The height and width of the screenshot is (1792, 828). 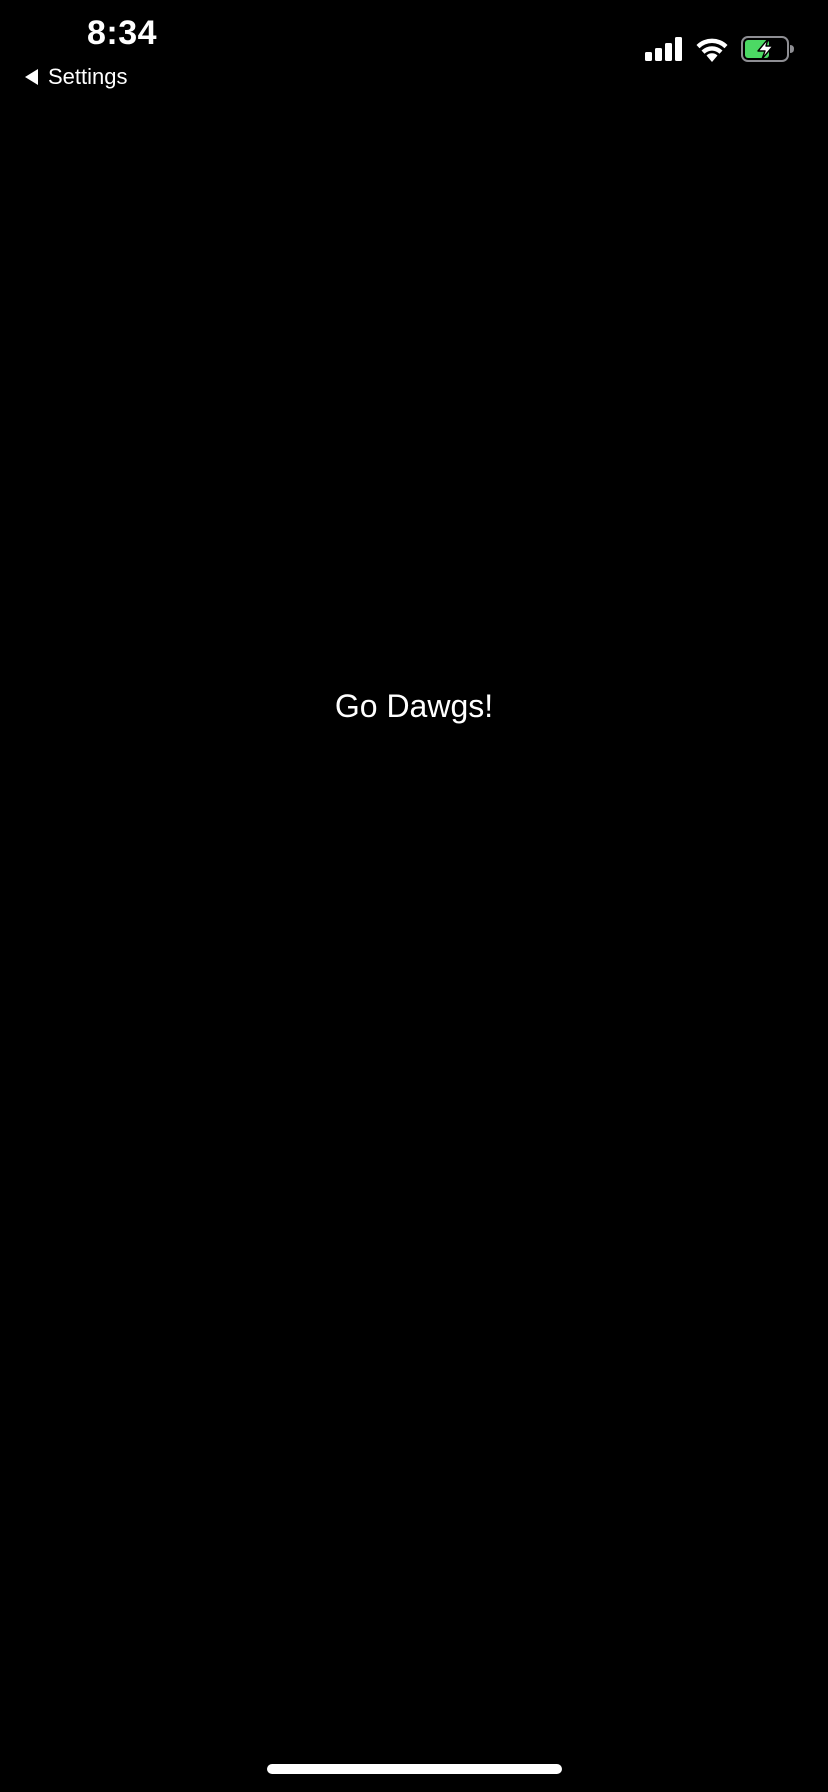 What do you see at coordinates (663, 49) in the screenshot?
I see `cellular-signal-icon` at bounding box center [663, 49].